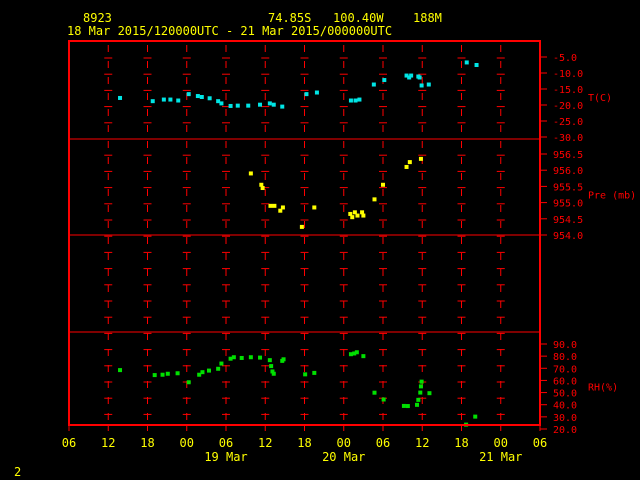  What do you see at coordinates (565, 430) in the screenshot?
I see `humidity-y-tick-label: 20.0` at bounding box center [565, 430].